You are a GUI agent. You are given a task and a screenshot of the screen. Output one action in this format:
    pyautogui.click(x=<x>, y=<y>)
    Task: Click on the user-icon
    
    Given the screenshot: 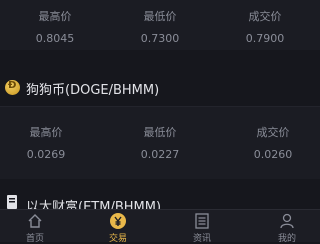 What is the action you would take?
    pyautogui.click(x=287, y=221)
    